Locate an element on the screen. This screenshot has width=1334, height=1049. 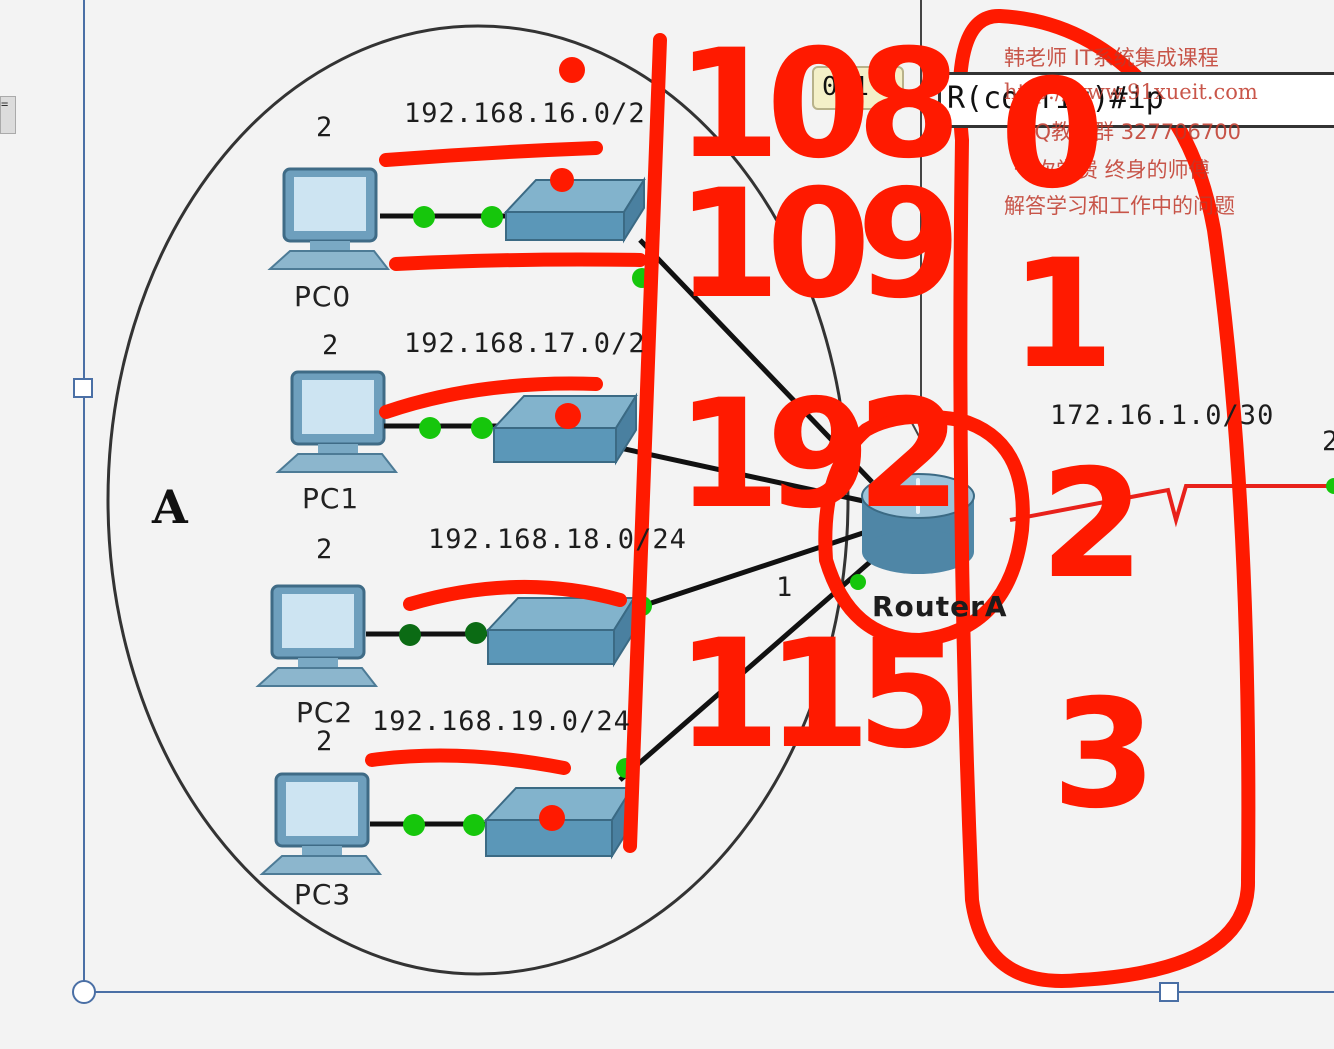
wan-network-label: 172.16.1.0/30 is located at coordinates (1162, 415).